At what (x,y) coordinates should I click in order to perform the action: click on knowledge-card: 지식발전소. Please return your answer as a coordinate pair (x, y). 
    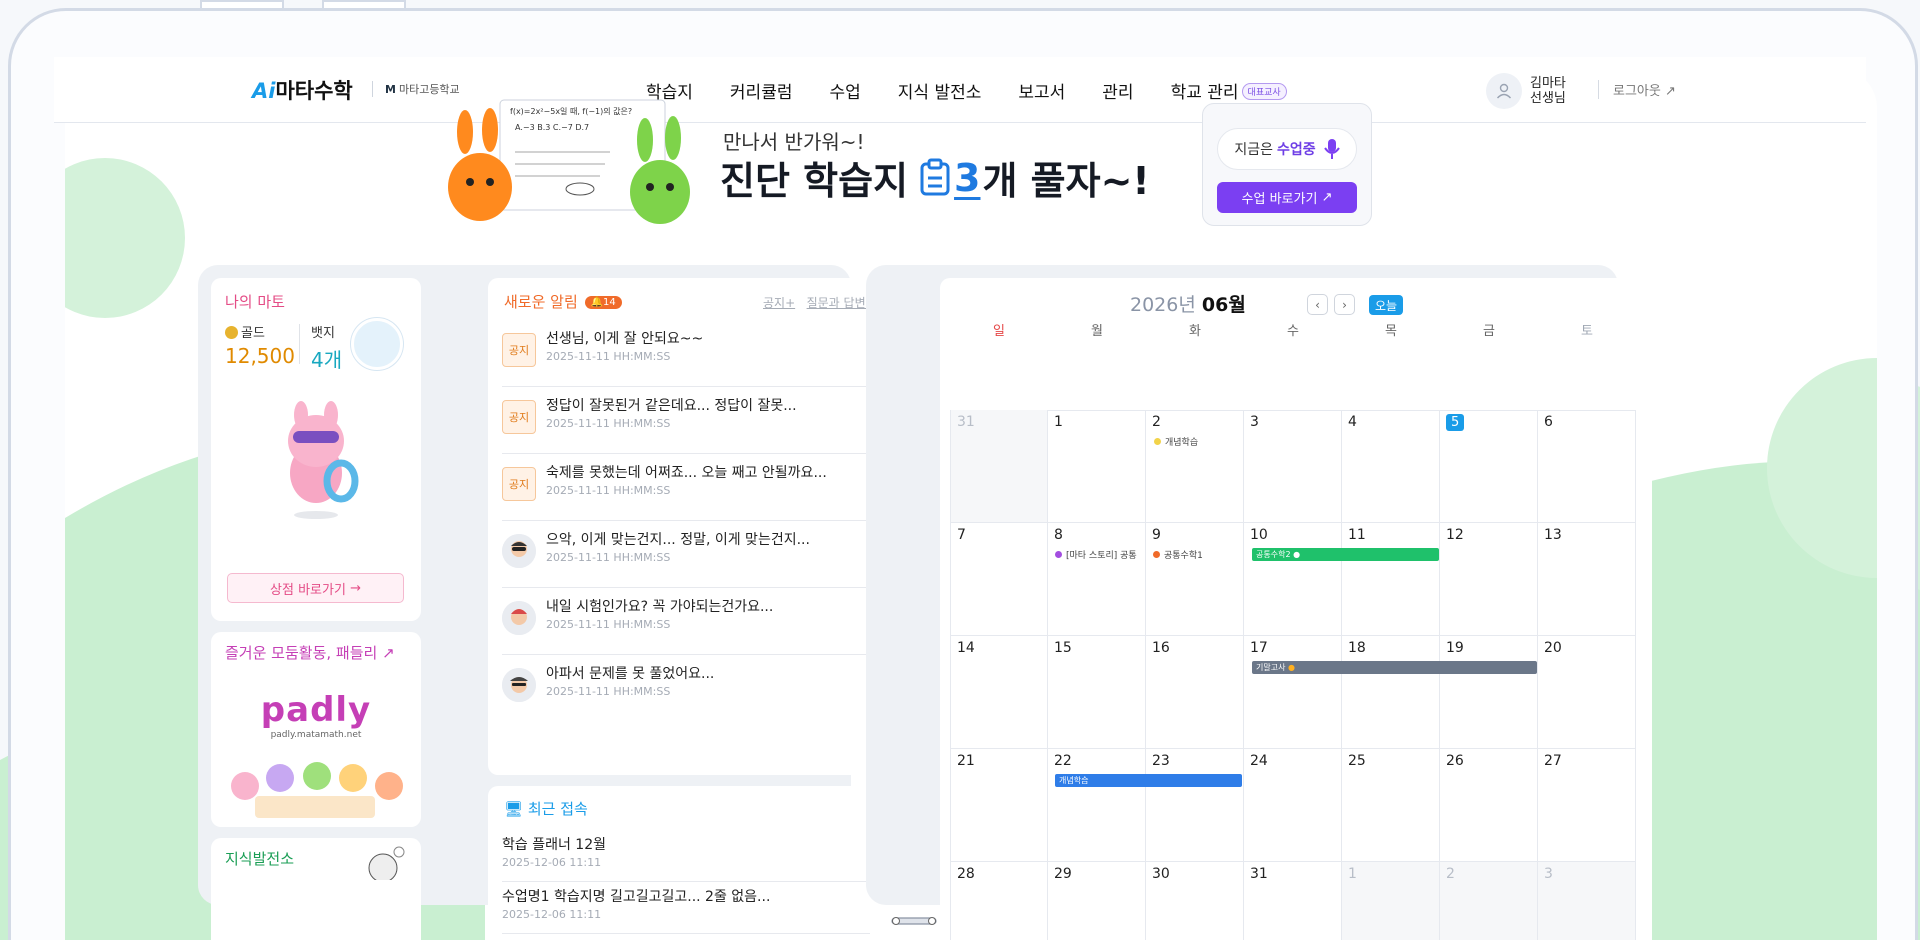
    Looking at the image, I should click on (316, 889).